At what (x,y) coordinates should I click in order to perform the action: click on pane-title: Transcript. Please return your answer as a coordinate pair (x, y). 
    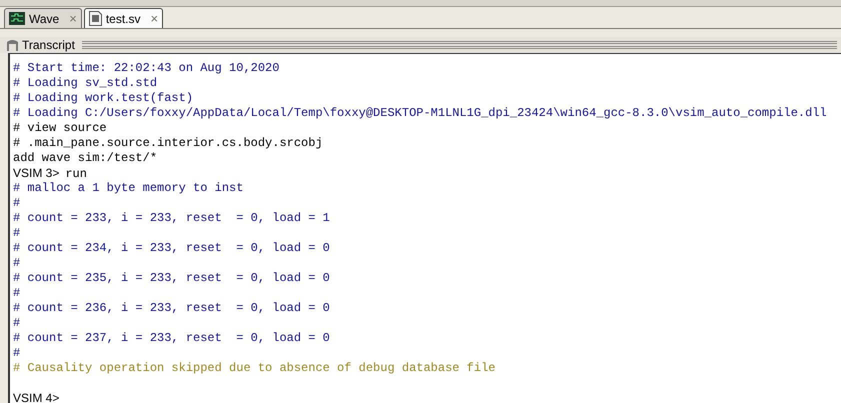
    Looking at the image, I should click on (48, 45).